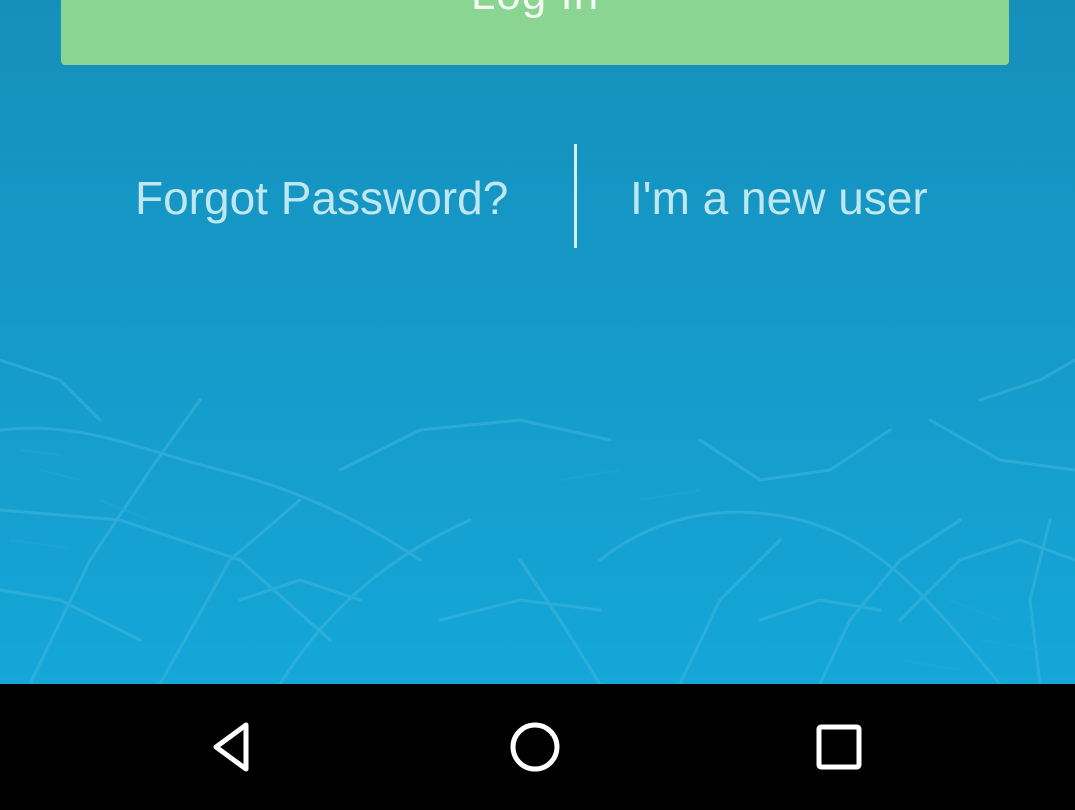 This screenshot has width=1075, height=810. I want to click on back-button, so click(232, 747).